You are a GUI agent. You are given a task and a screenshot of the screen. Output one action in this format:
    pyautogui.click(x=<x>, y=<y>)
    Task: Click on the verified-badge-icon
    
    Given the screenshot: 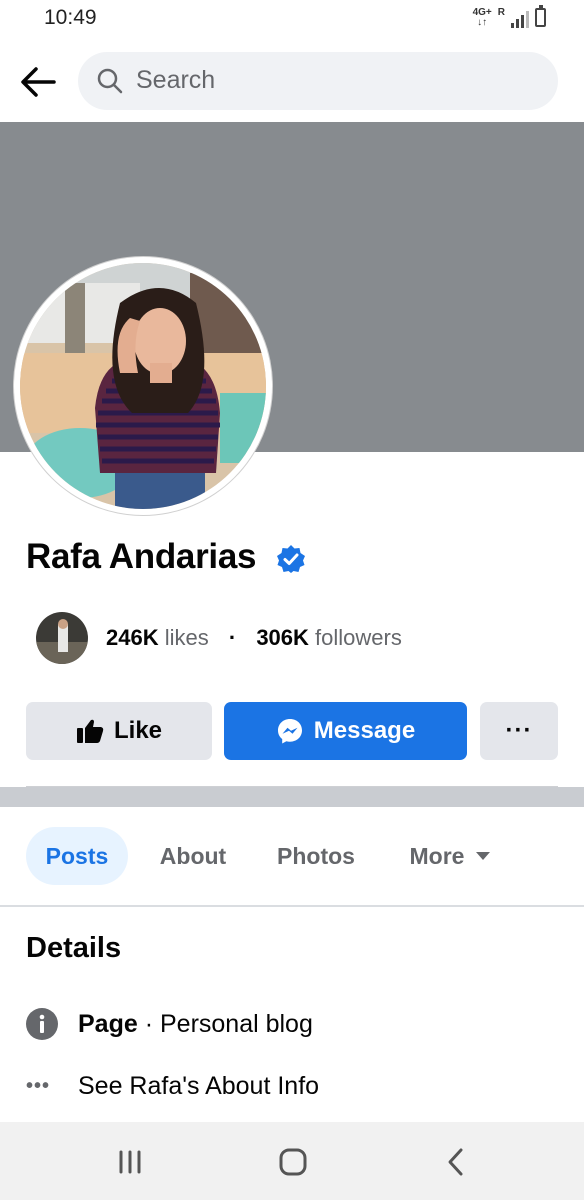 What is the action you would take?
    pyautogui.click(x=291, y=559)
    